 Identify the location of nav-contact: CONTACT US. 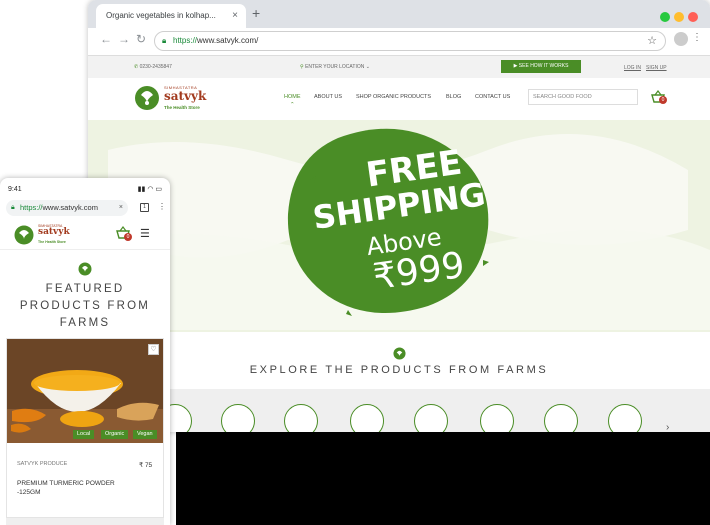
(492, 97).